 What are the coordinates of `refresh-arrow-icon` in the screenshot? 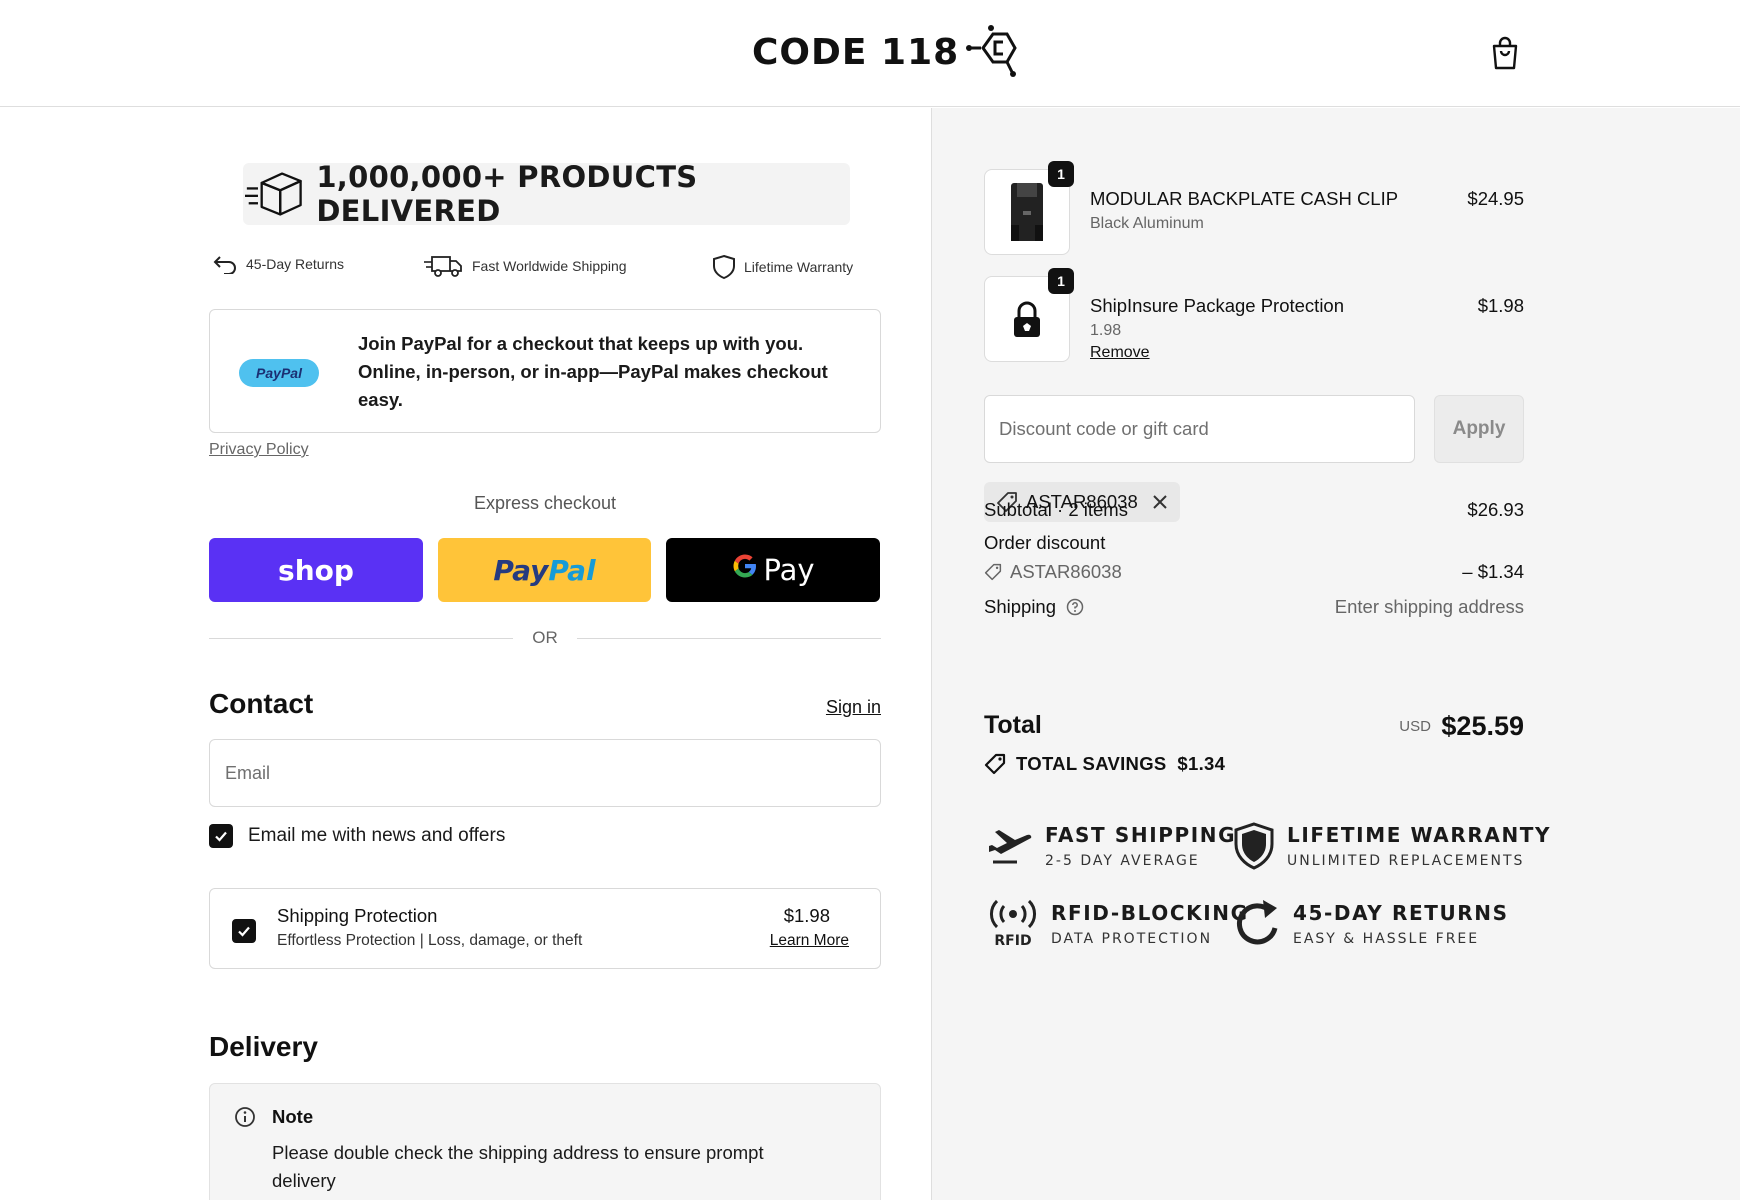 It's located at (1257, 922).